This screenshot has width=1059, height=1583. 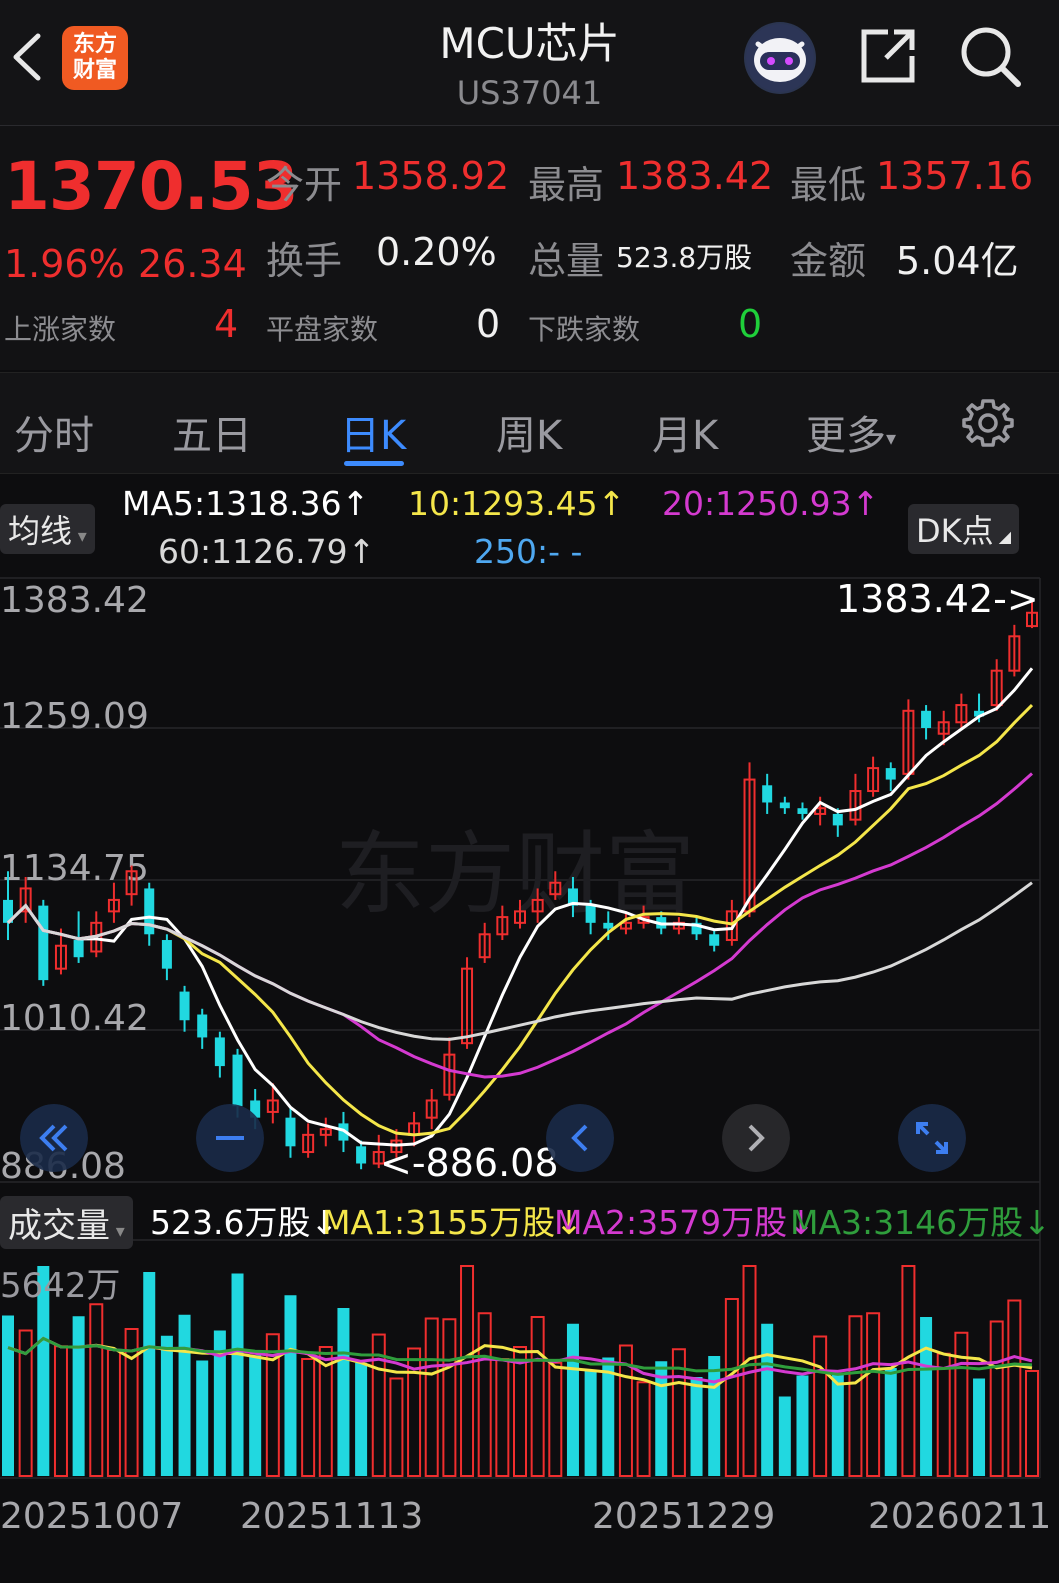 I want to click on dropdown-caret-icon: ▾, so click(x=117, y=1231).